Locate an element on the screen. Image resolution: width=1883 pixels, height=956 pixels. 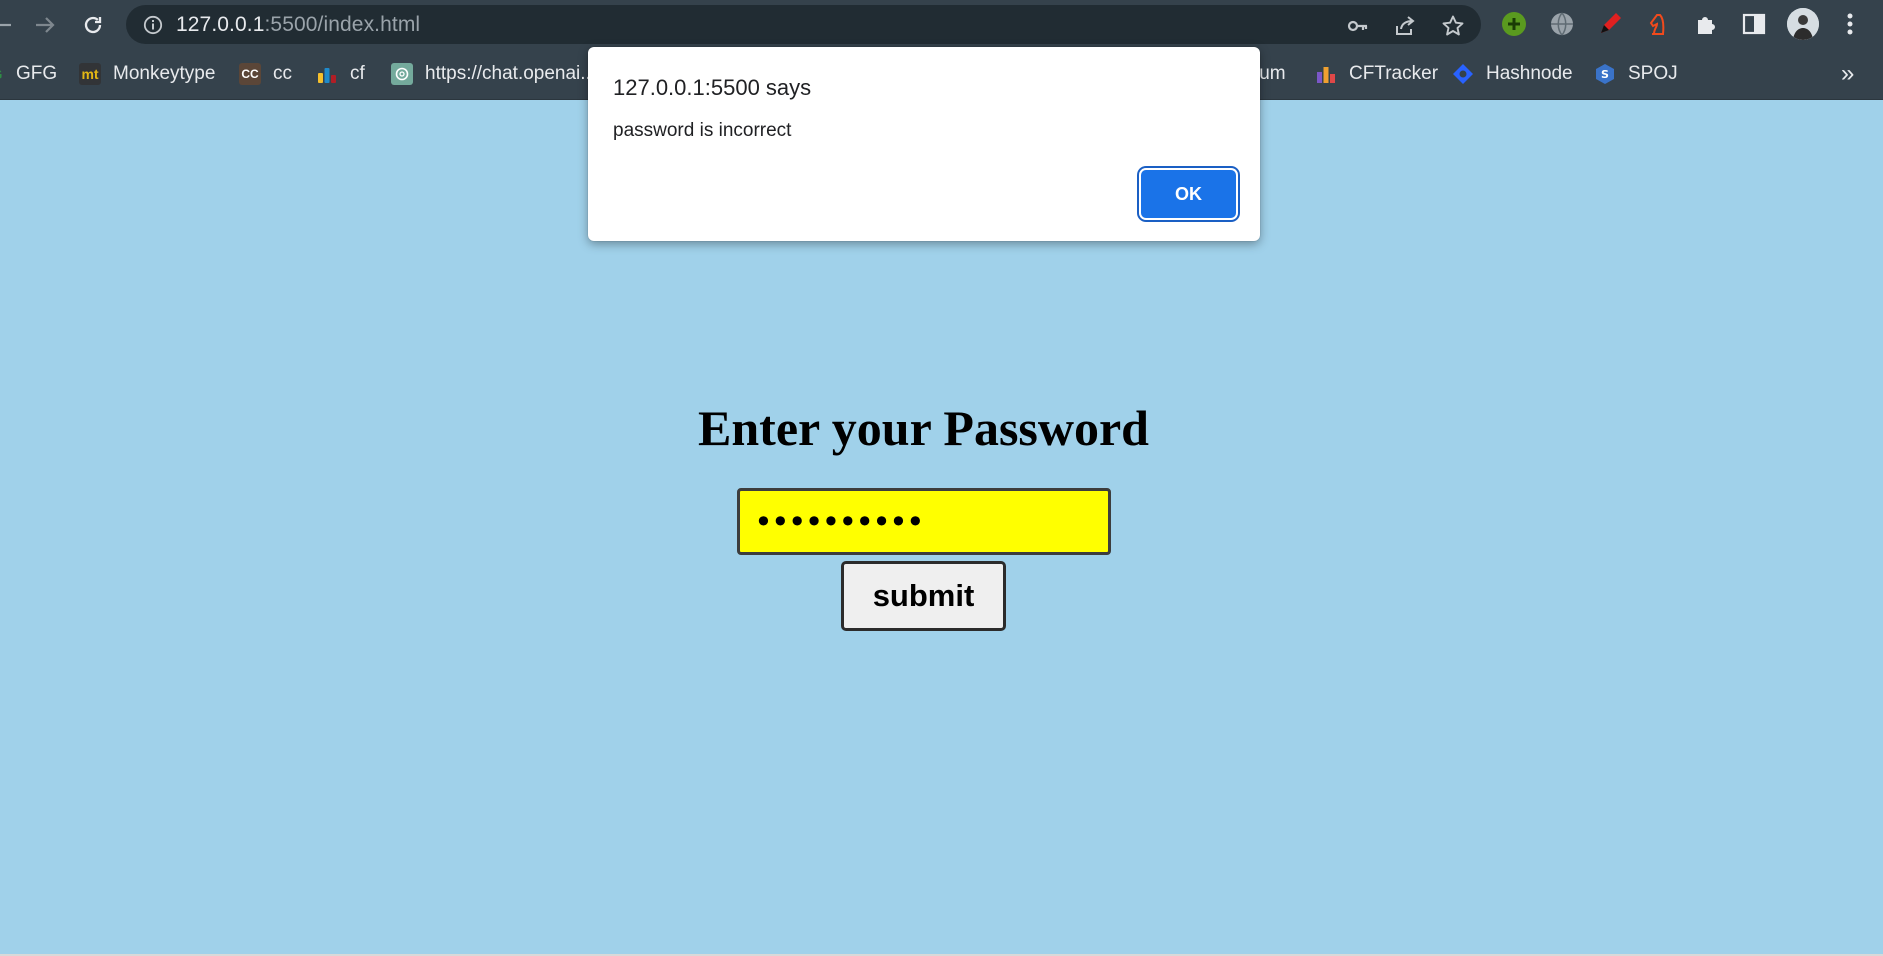
puzzle-extensions-icon is located at coordinates (1706, 24).